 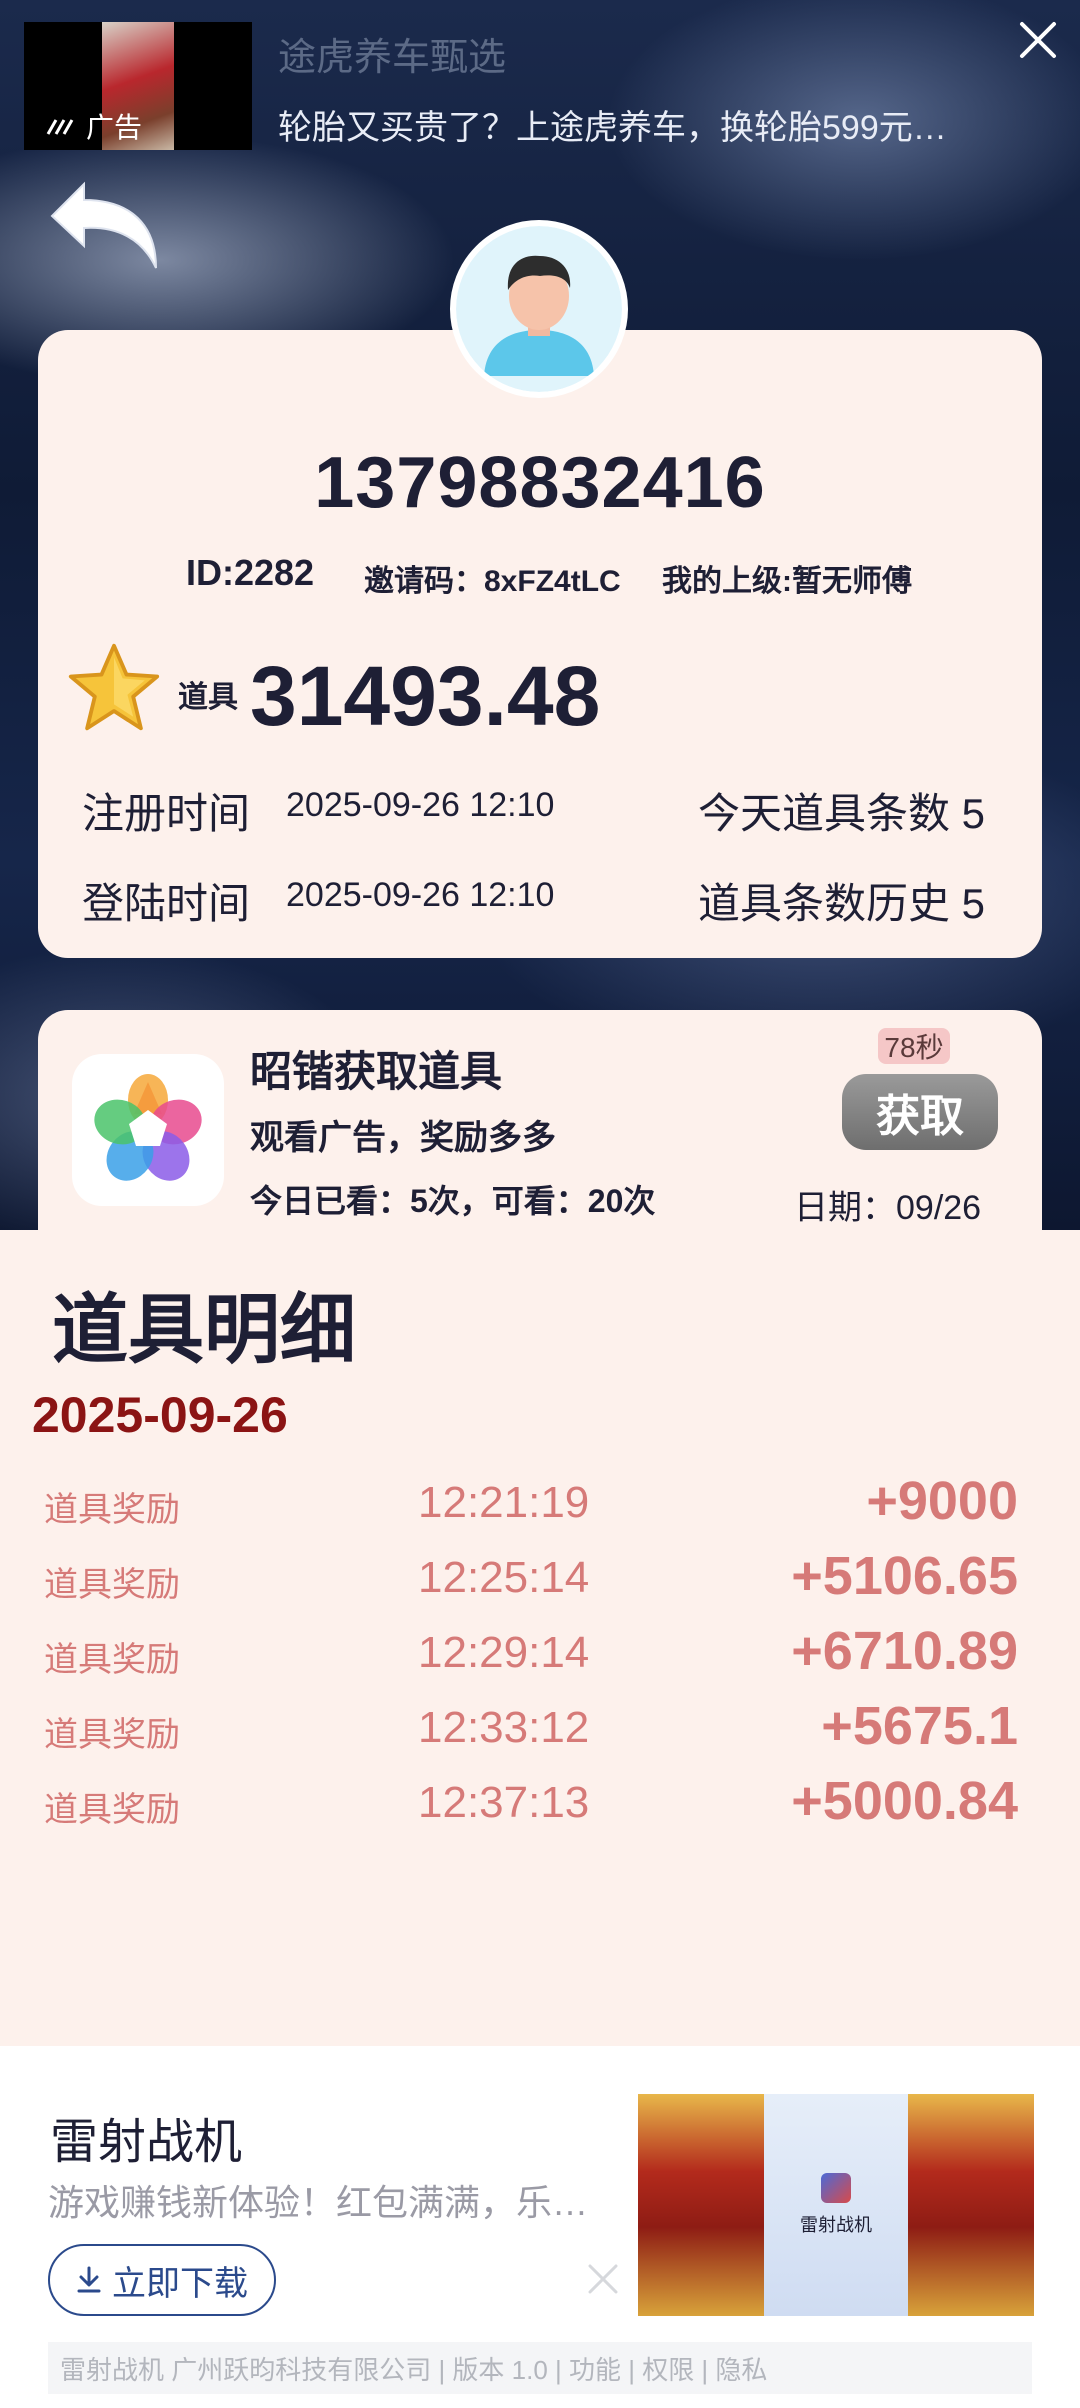 What do you see at coordinates (971, 2205) in the screenshot?
I see `game-banner-right` at bounding box center [971, 2205].